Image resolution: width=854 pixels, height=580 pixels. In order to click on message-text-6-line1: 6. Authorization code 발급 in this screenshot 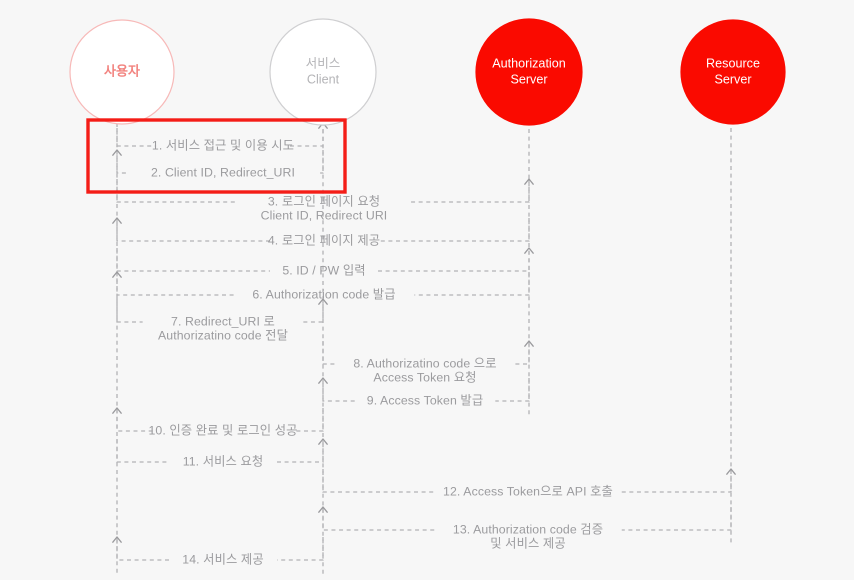, I will do `click(323, 294)`.